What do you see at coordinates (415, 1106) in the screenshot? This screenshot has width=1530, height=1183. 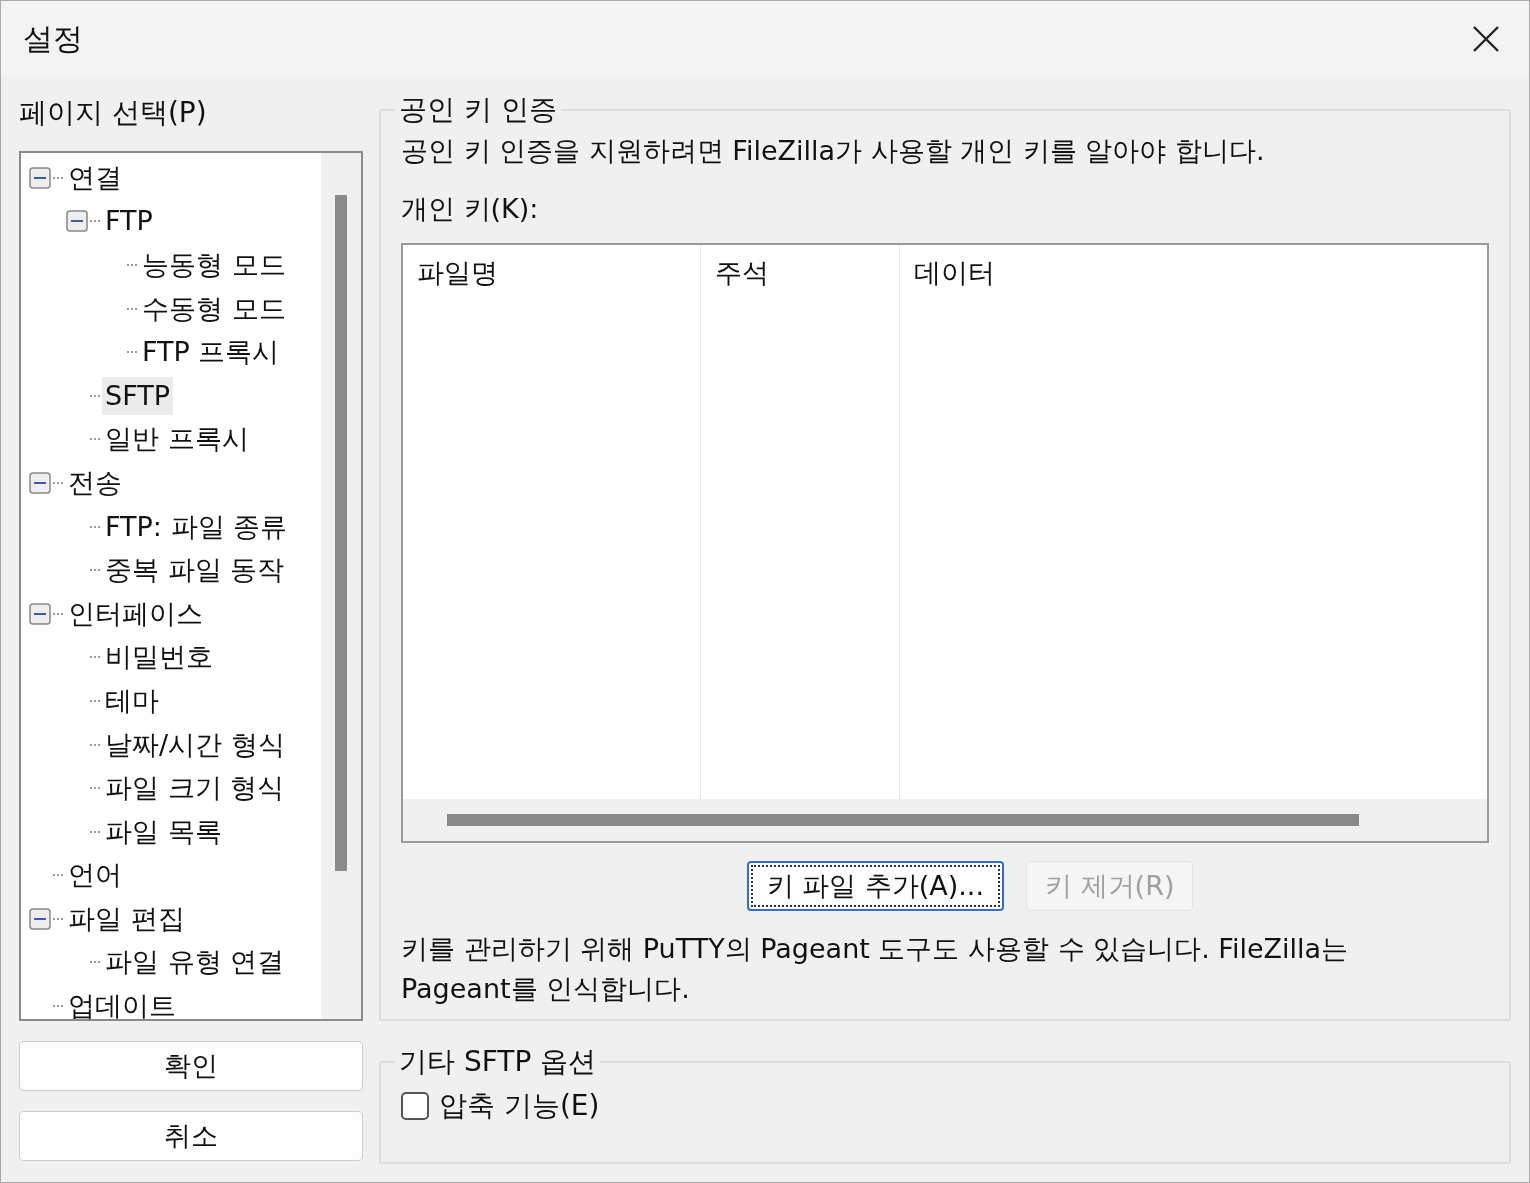 I see `checkbox` at bounding box center [415, 1106].